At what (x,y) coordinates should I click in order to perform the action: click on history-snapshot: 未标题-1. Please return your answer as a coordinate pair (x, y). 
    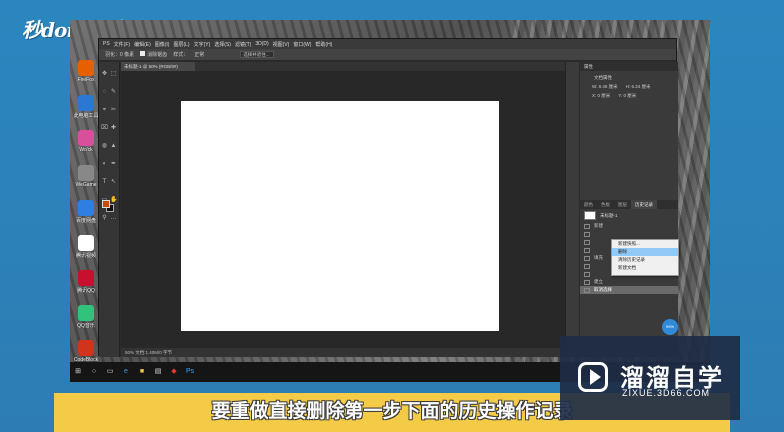
    Looking at the image, I should click on (629, 215).